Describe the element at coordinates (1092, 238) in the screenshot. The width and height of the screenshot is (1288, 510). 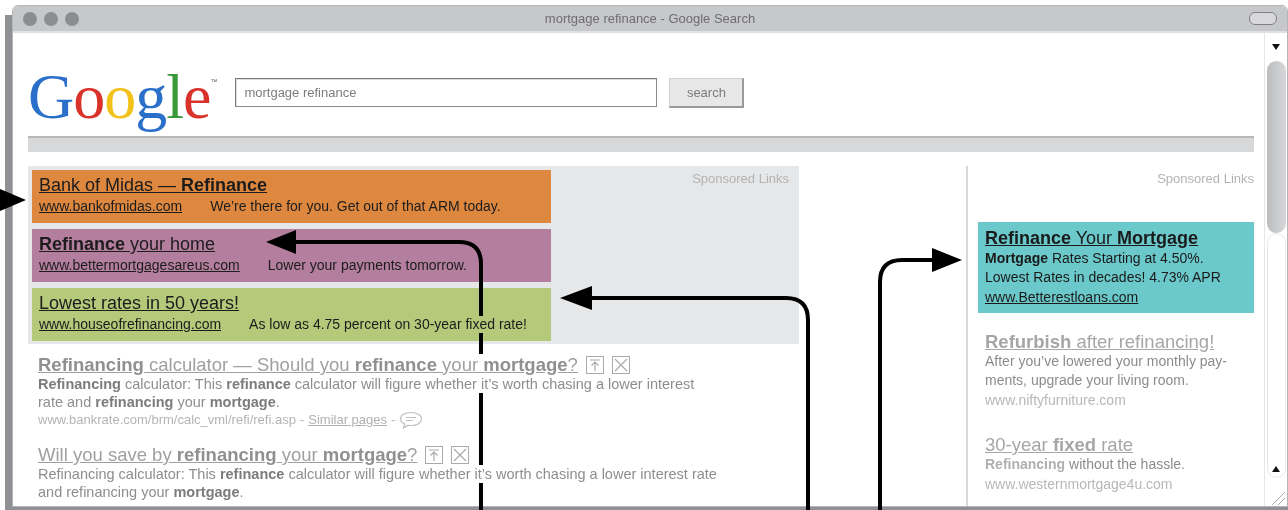
I see `ad-title-link: Refinance Your Mortgage` at that location.